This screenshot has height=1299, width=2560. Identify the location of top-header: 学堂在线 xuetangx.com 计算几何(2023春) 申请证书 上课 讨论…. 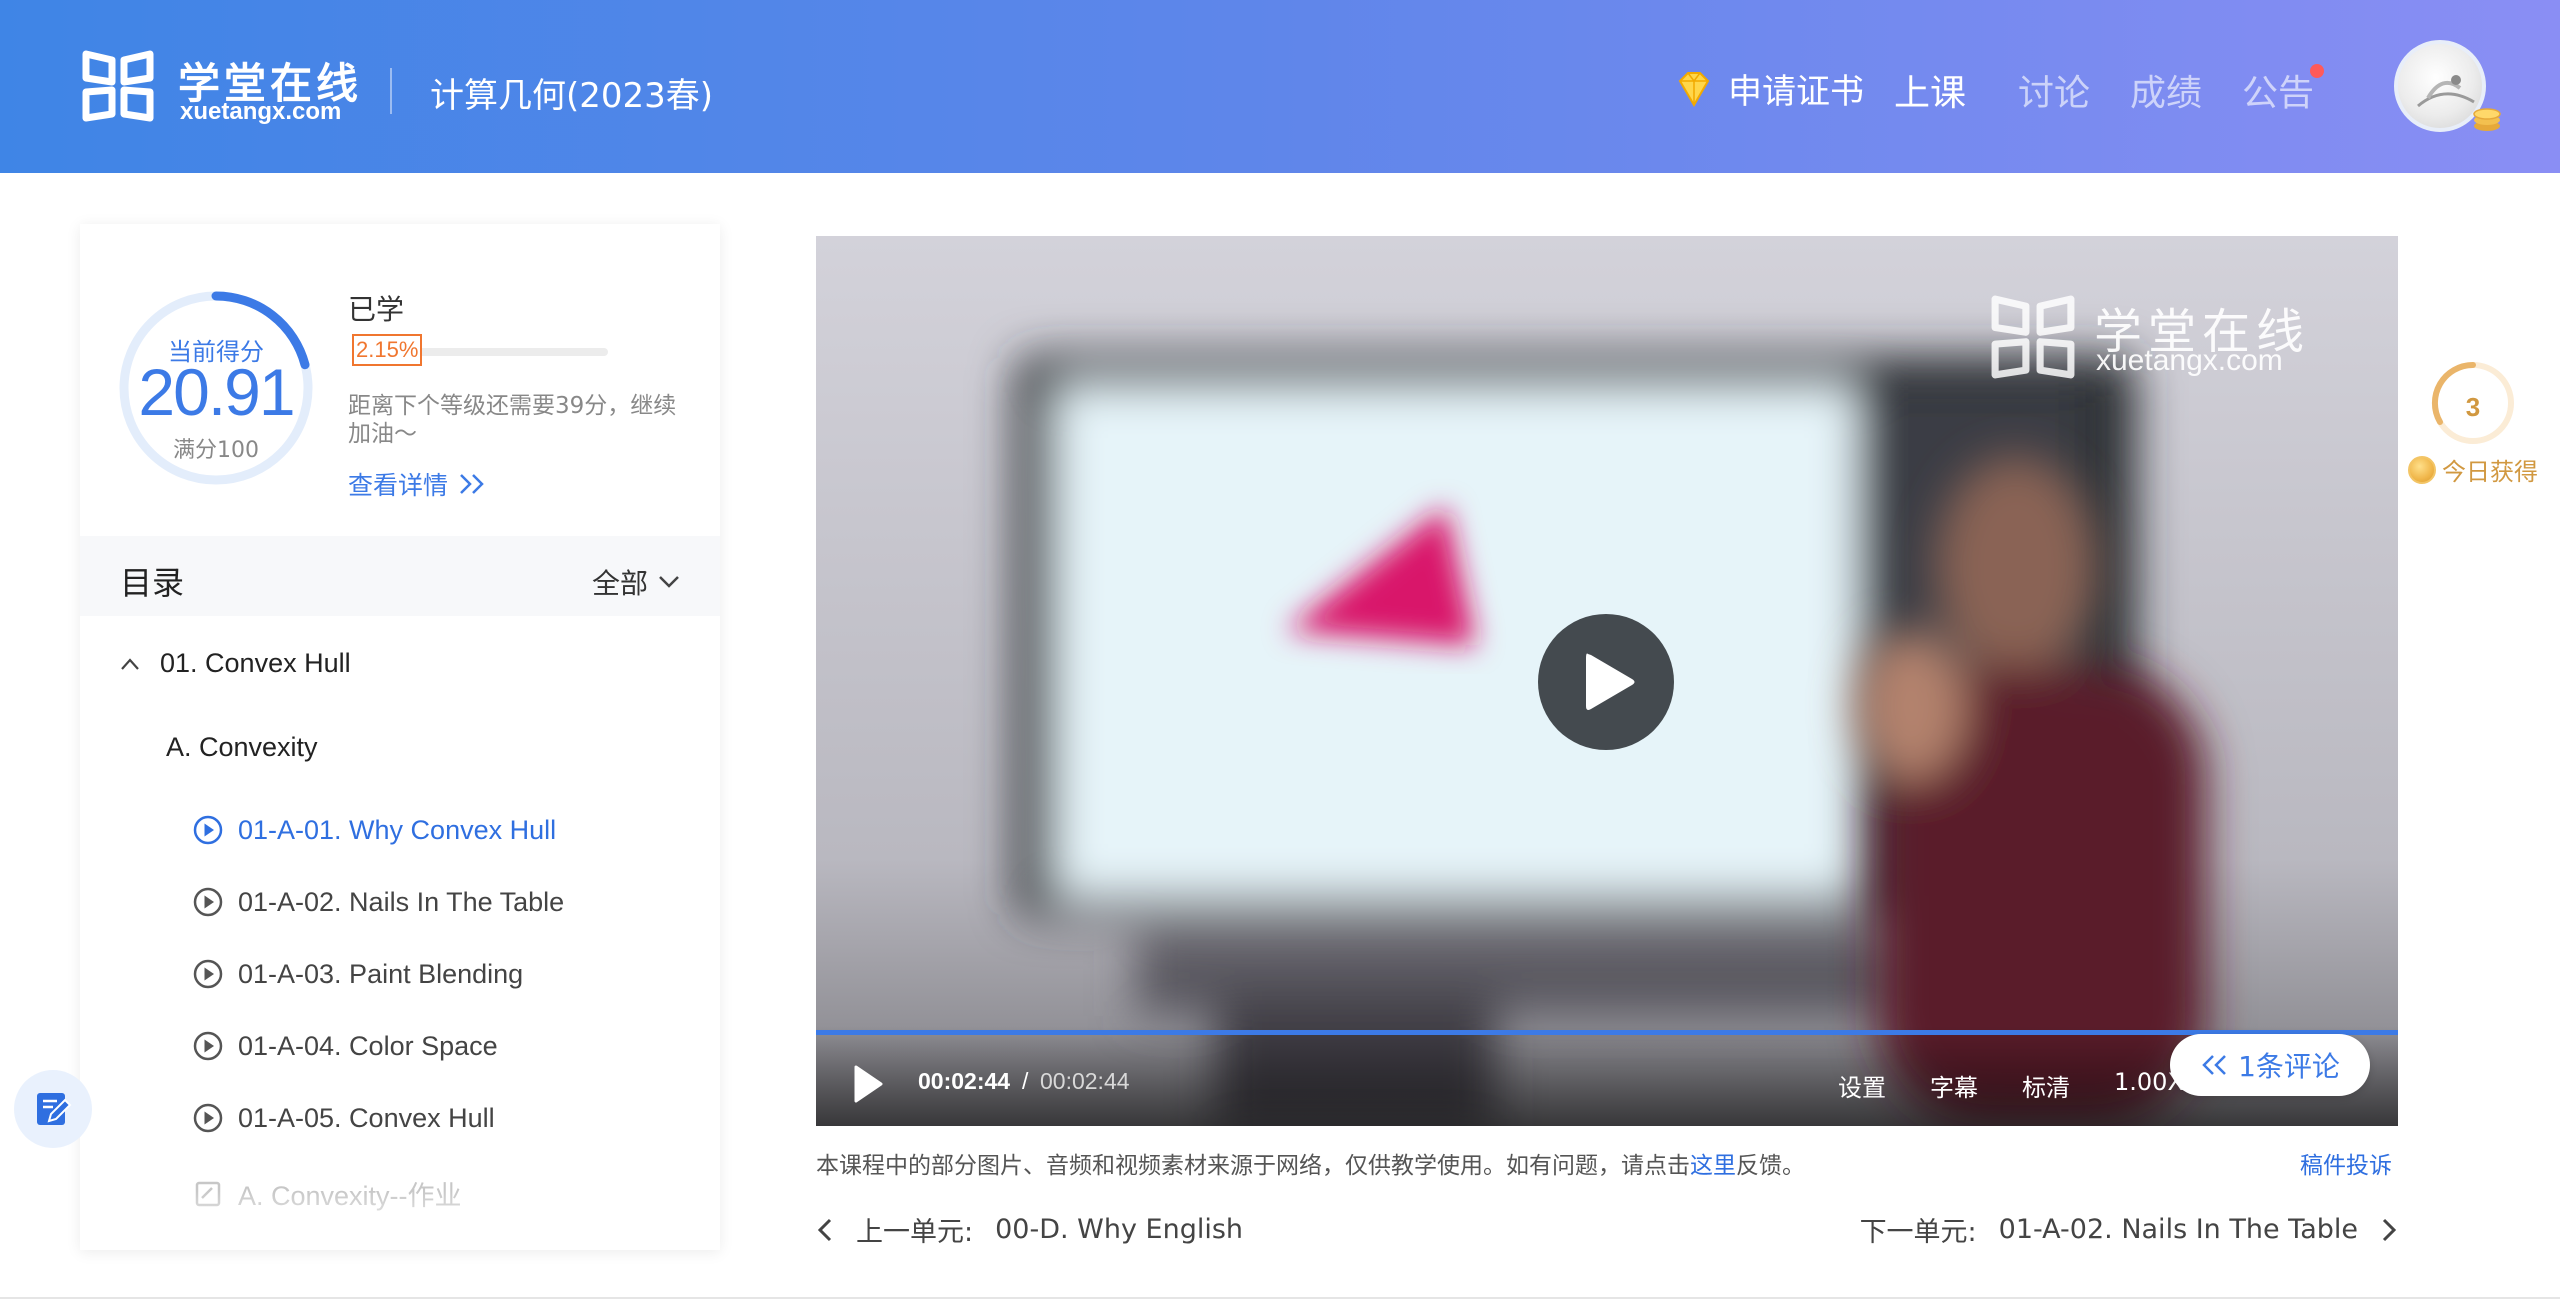
(1280, 86).